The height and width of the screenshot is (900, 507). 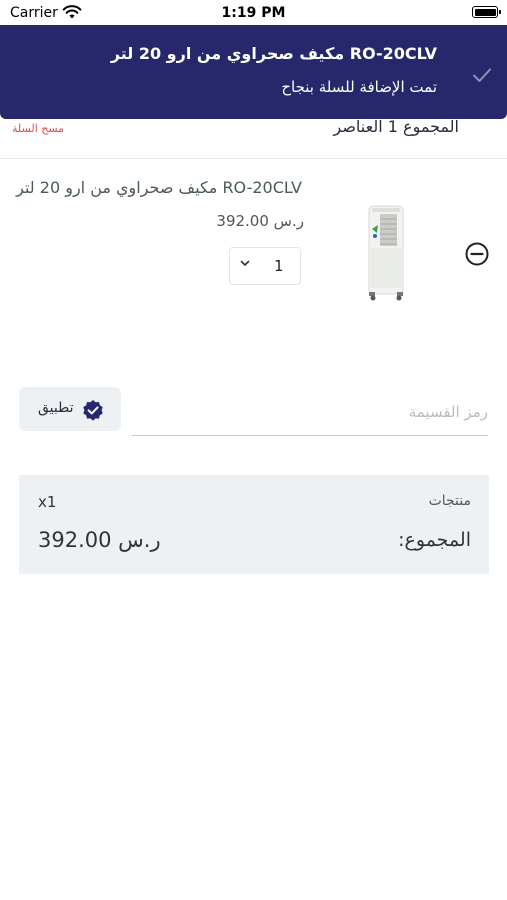 What do you see at coordinates (245, 263) in the screenshot?
I see `chevron-down-icon` at bounding box center [245, 263].